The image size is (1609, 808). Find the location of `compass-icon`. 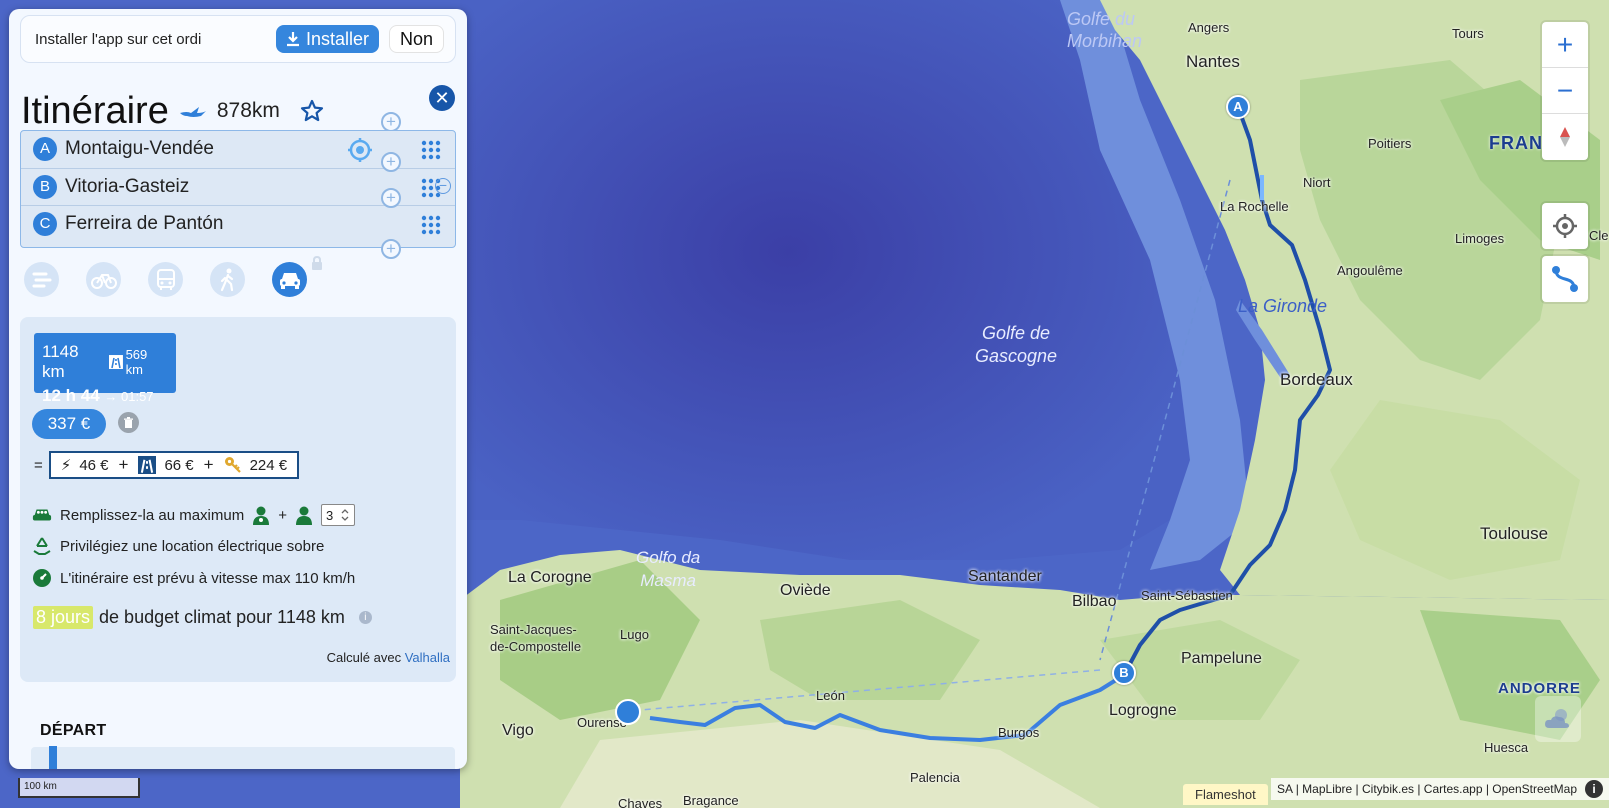

compass-icon is located at coordinates (1565, 137).